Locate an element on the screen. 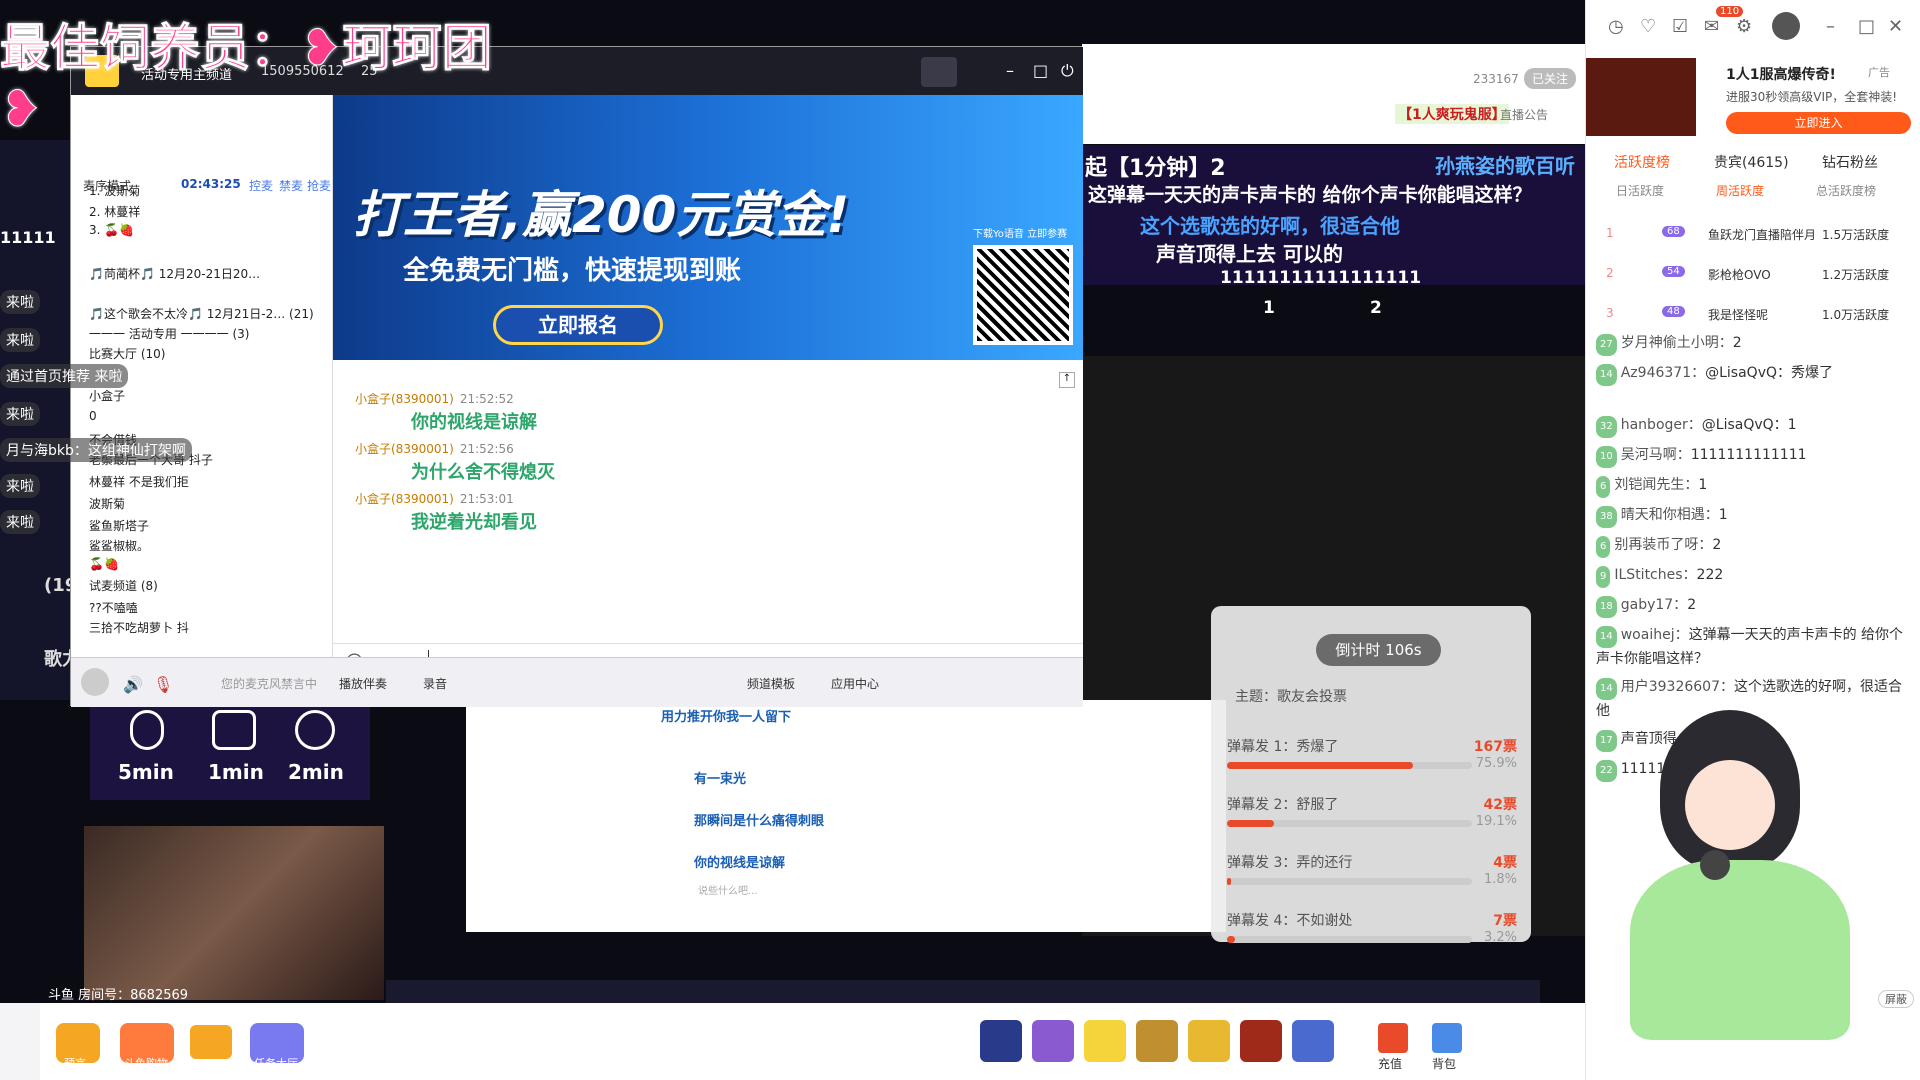 This screenshot has width=1920, height=1080. channel-tree-item: 🍒🍓 is located at coordinates (104, 564).